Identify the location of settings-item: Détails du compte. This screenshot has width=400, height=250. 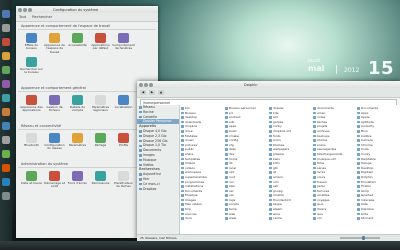
(77, 106).